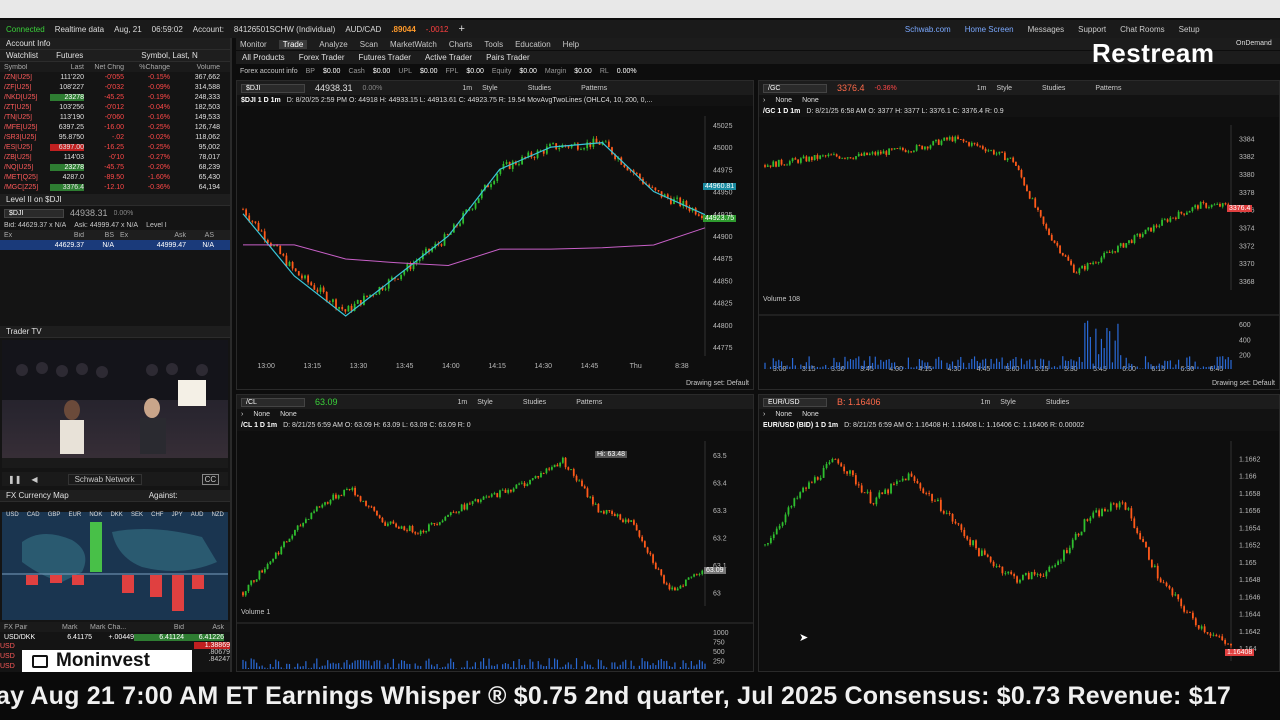 The width and height of the screenshot is (1280, 720). I want to click on watchlist-row: /MFE[U25] 6397.25 -16.00 -0.25% 126,748, so click(115, 127).